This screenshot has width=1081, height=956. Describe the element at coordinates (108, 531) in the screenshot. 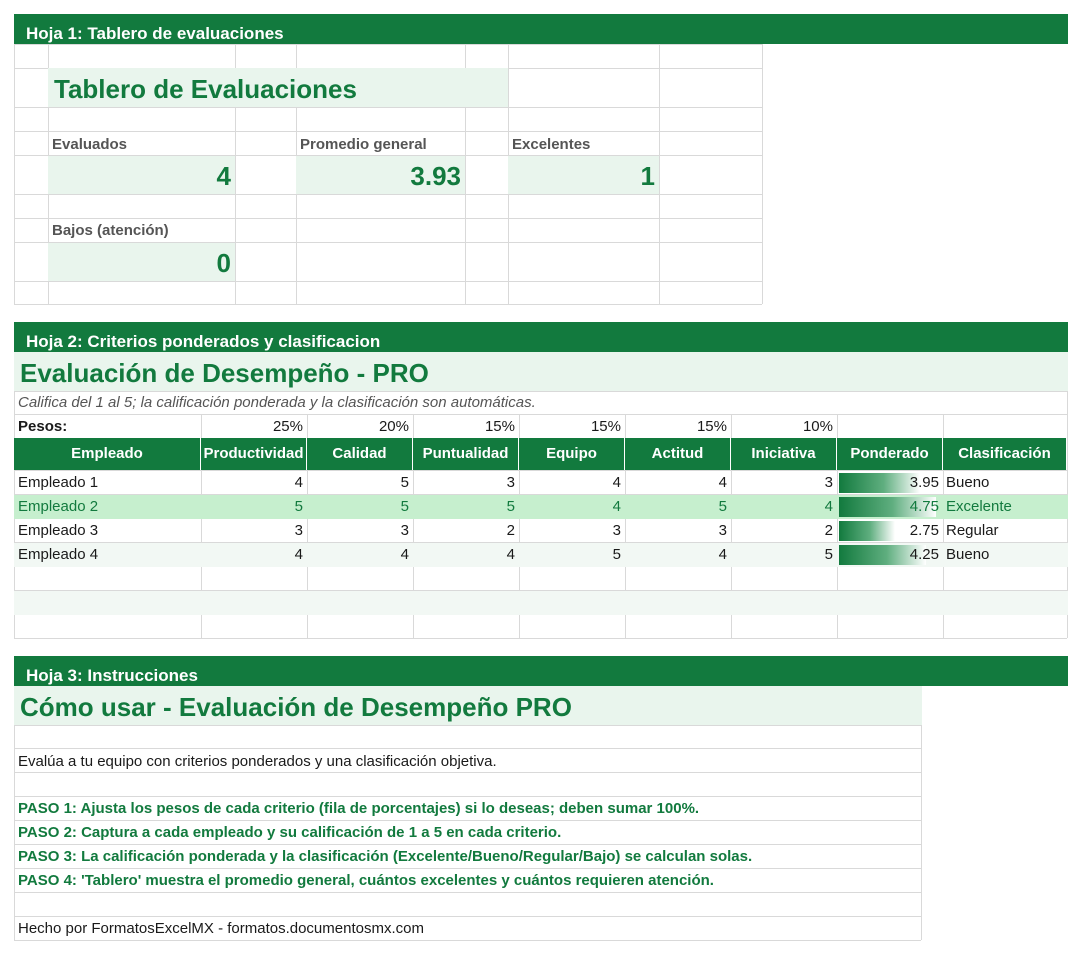

I see `employee-name-cell: Empleado 3` at that location.